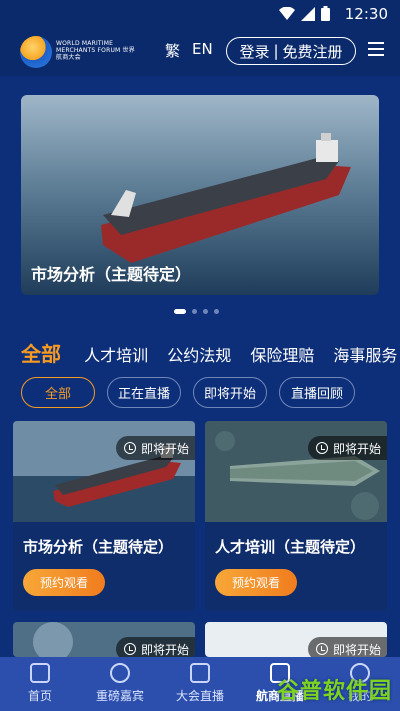  Describe the element at coordinates (36, 52) in the screenshot. I see `forum-logo-icon` at that location.